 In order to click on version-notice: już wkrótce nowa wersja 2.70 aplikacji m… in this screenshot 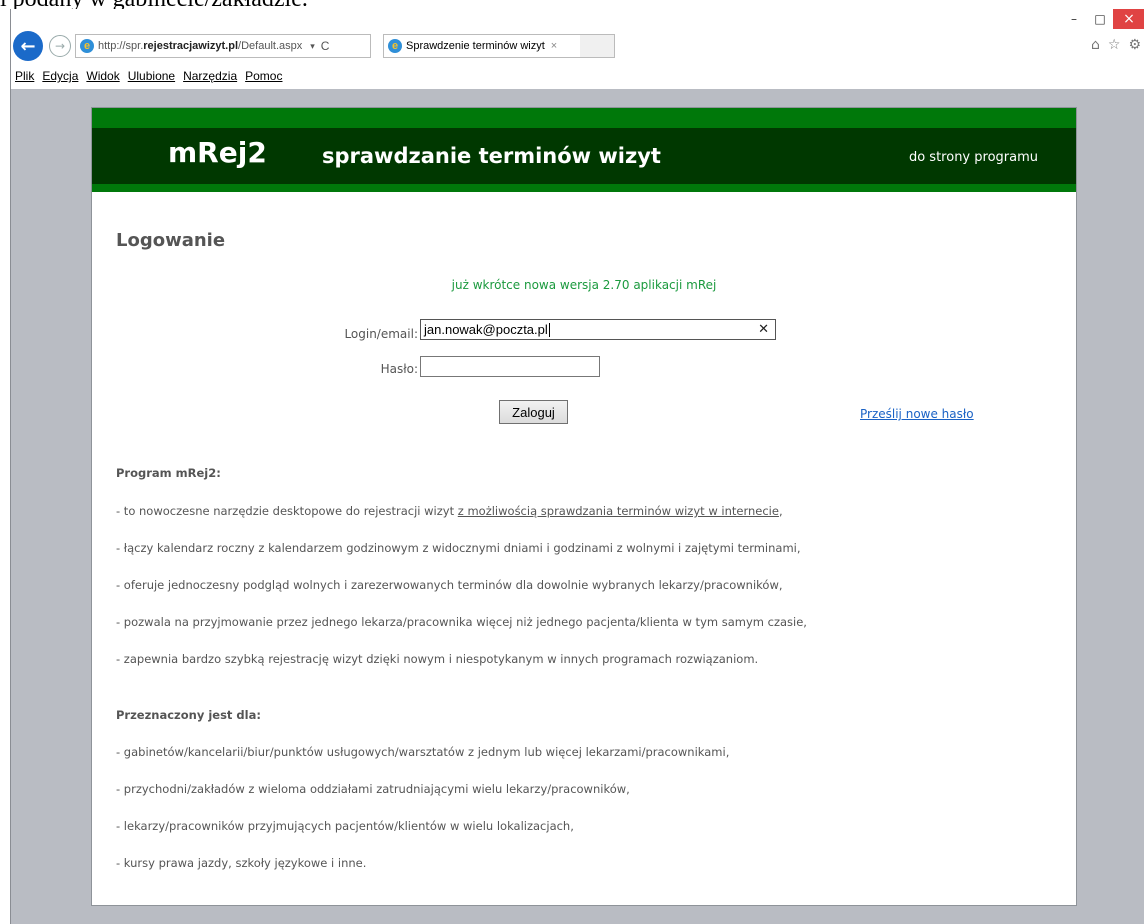, I will do `click(584, 285)`.